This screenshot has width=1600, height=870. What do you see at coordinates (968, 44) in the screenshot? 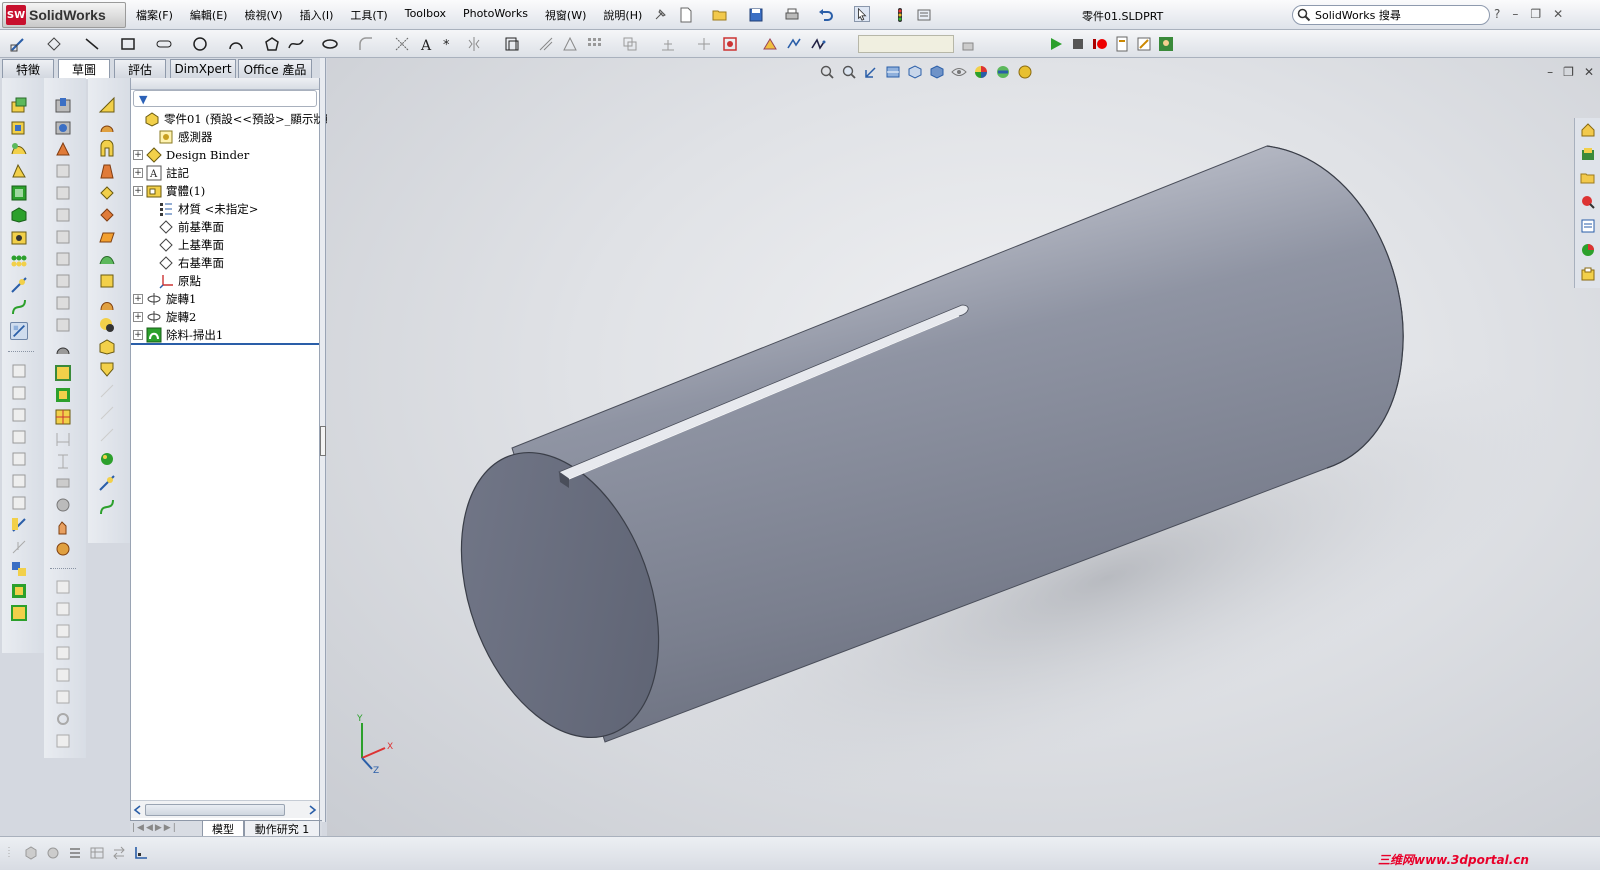
I see `lock-icon` at bounding box center [968, 44].